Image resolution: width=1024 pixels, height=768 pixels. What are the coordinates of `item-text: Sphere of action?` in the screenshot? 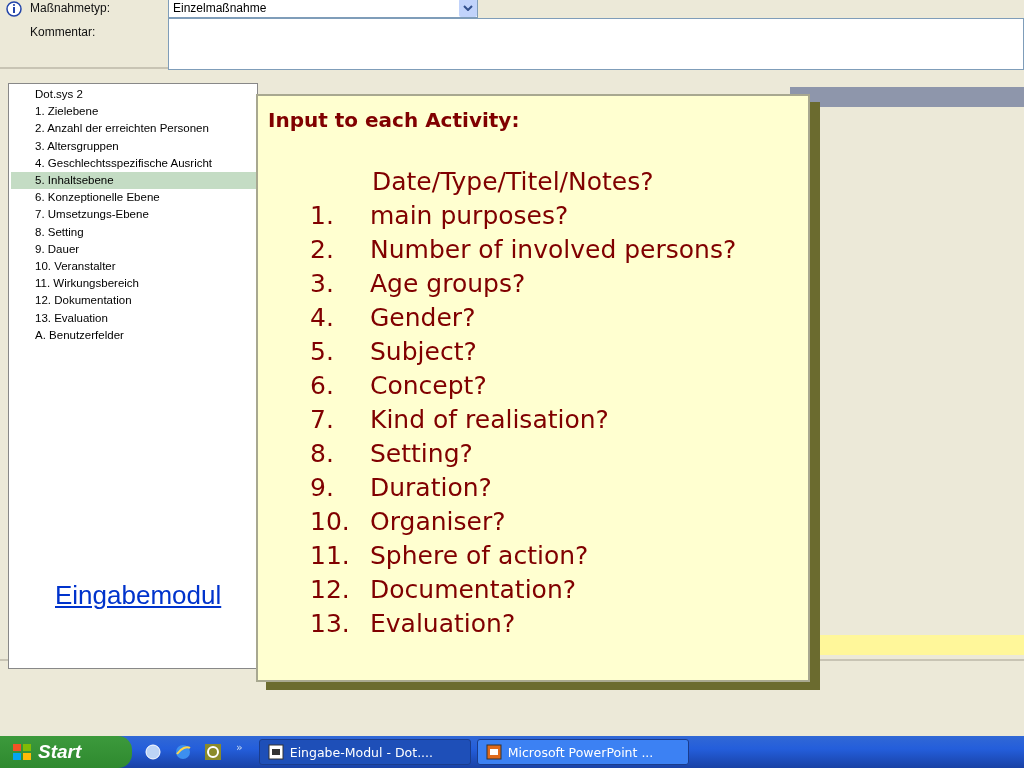 It's located at (479, 556).